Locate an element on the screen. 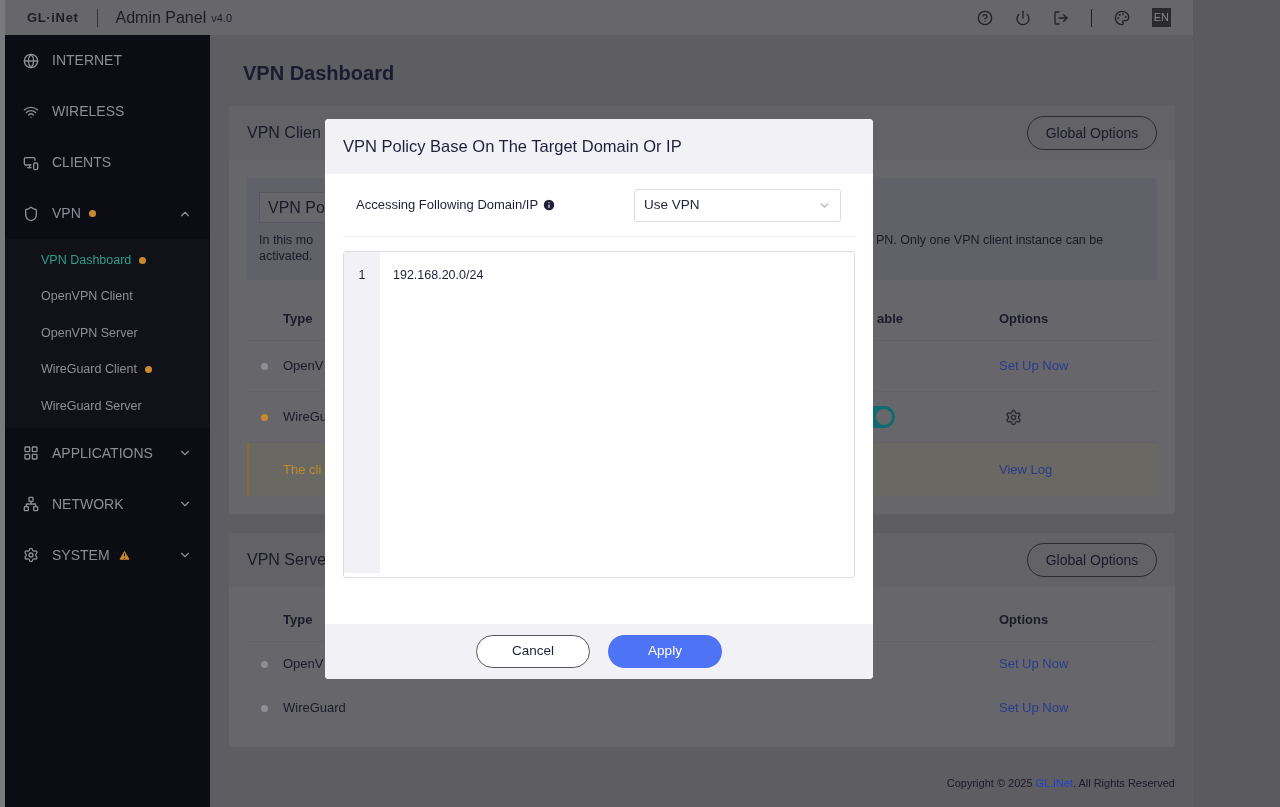 This screenshot has width=1280, height=807. submenu-item: OpenVPN Client is located at coordinates (107, 296).